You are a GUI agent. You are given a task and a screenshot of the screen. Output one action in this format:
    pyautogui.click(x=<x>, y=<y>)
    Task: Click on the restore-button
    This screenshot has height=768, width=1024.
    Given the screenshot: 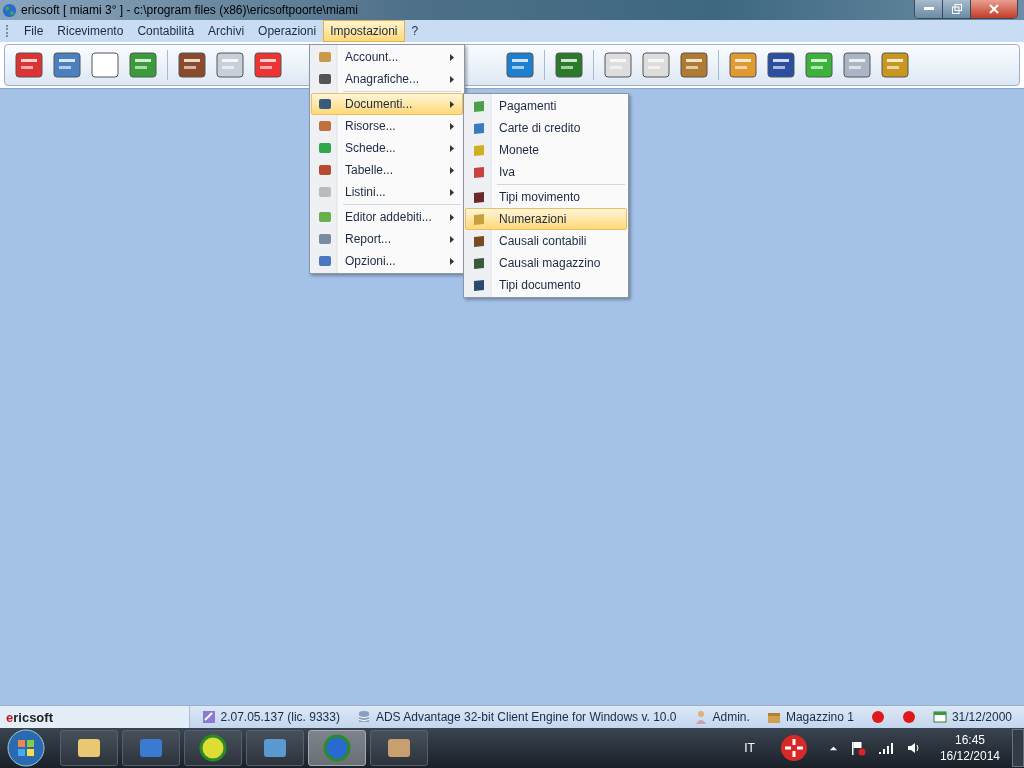 What is the action you would take?
    pyautogui.click(x=957, y=9)
    